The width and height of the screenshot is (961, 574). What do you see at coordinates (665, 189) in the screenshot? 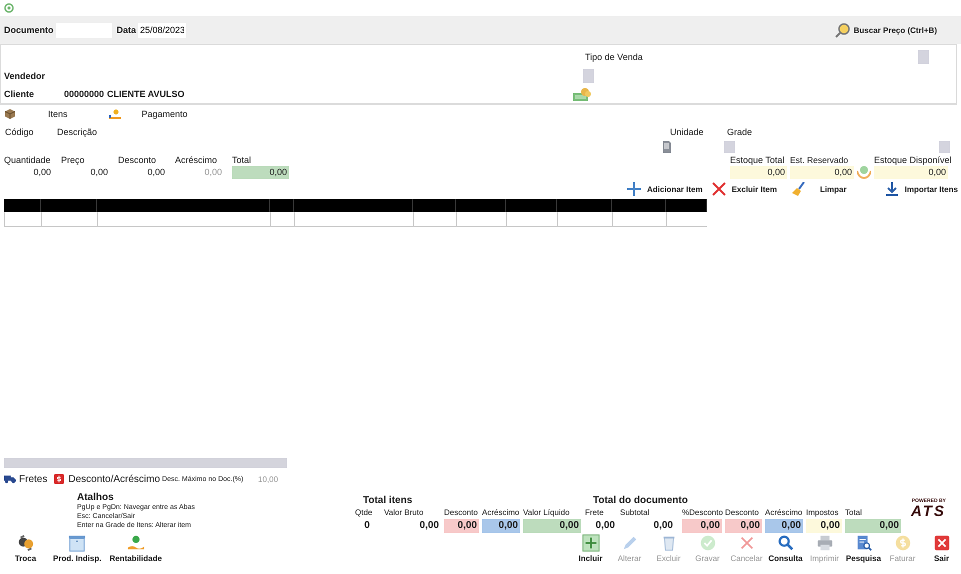
I see `toolbar-button: Adicionar Item` at bounding box center [665, 189].